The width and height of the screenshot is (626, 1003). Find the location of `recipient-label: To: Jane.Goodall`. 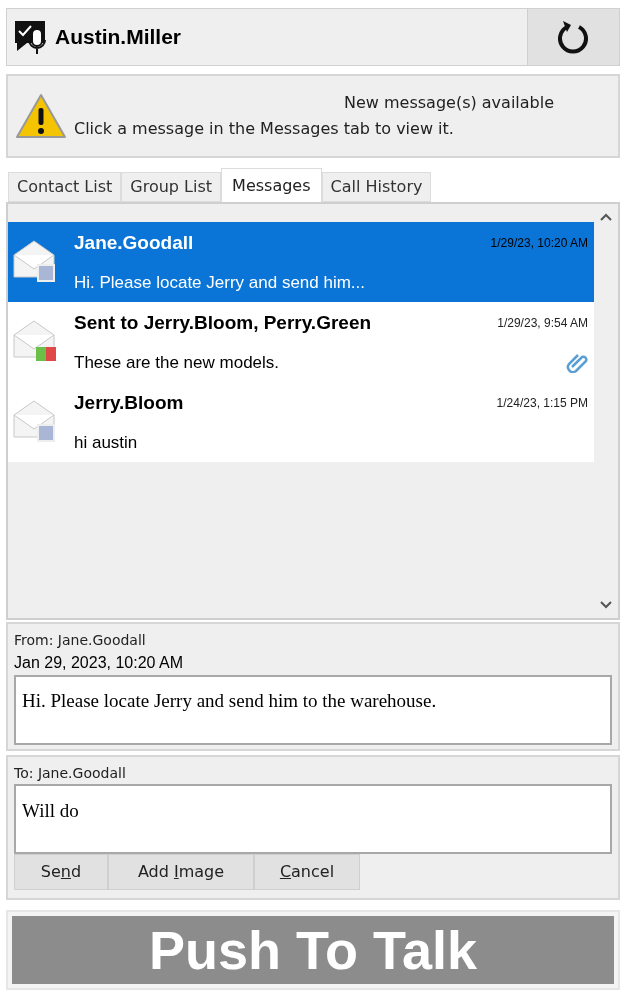

recipient-label: To: Jane.Goodall is located at coordinates (70, 773).